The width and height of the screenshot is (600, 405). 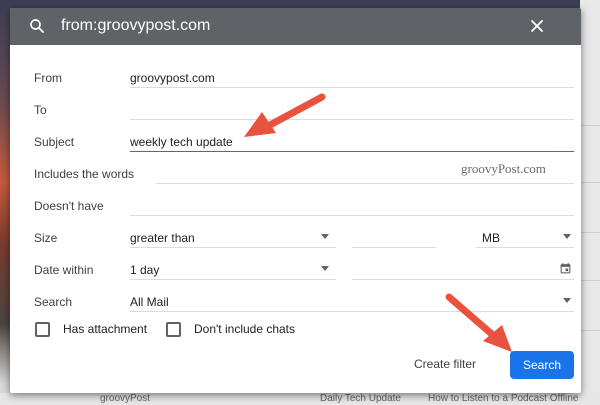 I want to click on date-input-underline, so click(x=463, y=279).